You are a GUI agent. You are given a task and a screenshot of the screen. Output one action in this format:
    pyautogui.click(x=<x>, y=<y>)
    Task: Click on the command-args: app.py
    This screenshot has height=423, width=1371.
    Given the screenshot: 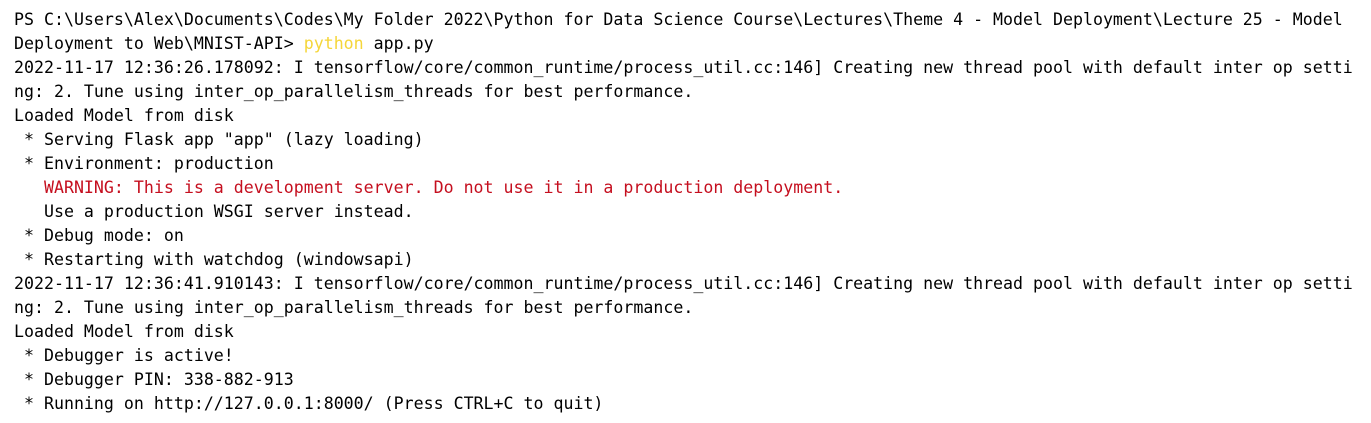 What is the action you would take?
    pyautogui.click(x=398, y=43)
    